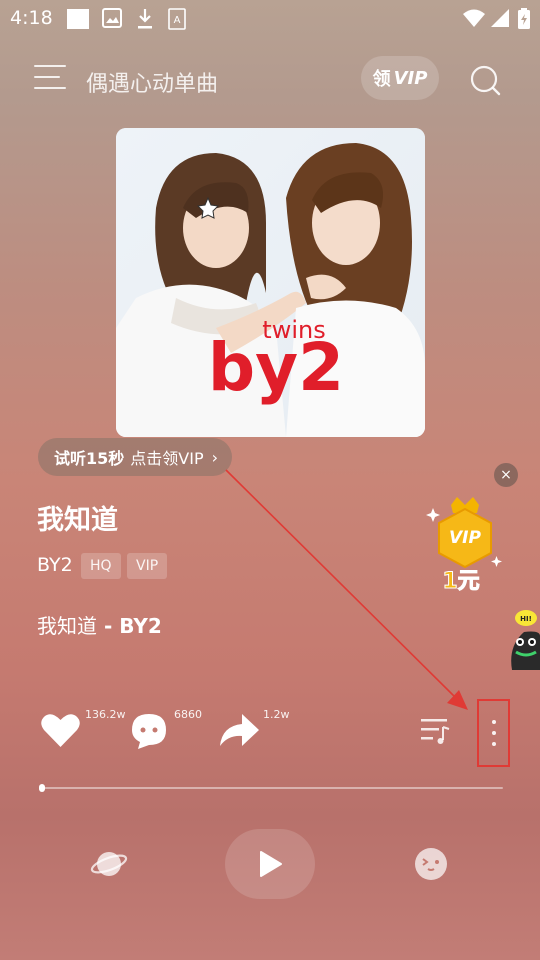 The image size is (540, 960). What do you see at coordinates (436, 731) in the screenshot?
I see `playlist-icon` at bounding box center [436, 731].